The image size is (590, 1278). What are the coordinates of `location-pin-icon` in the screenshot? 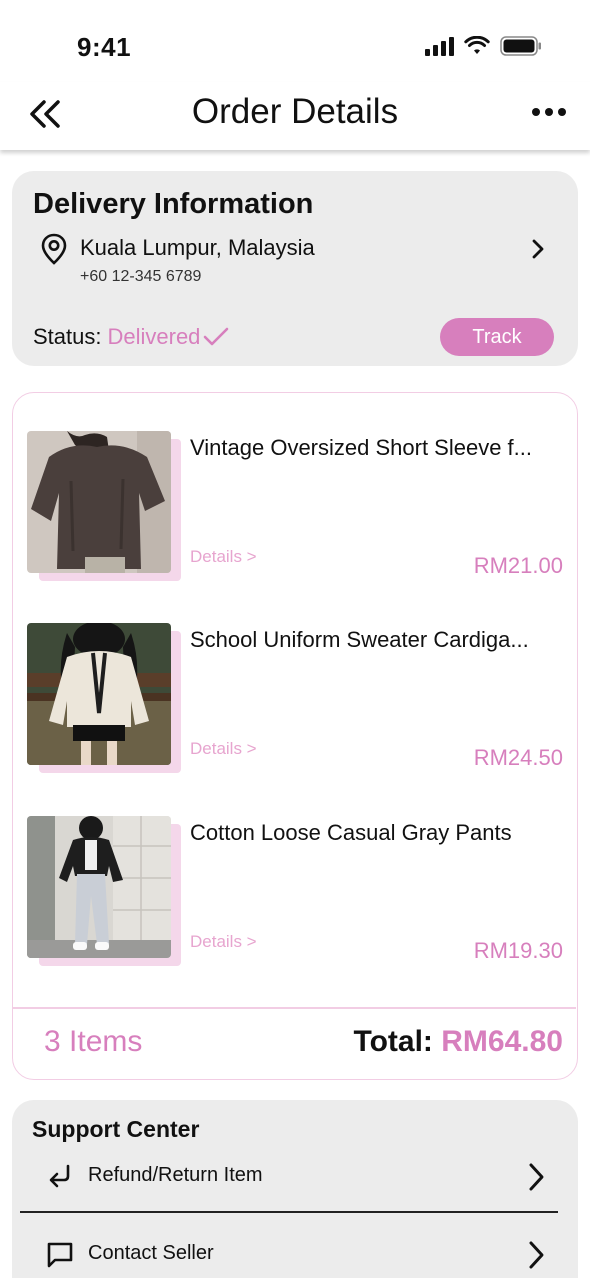 It's located at (54, 249).